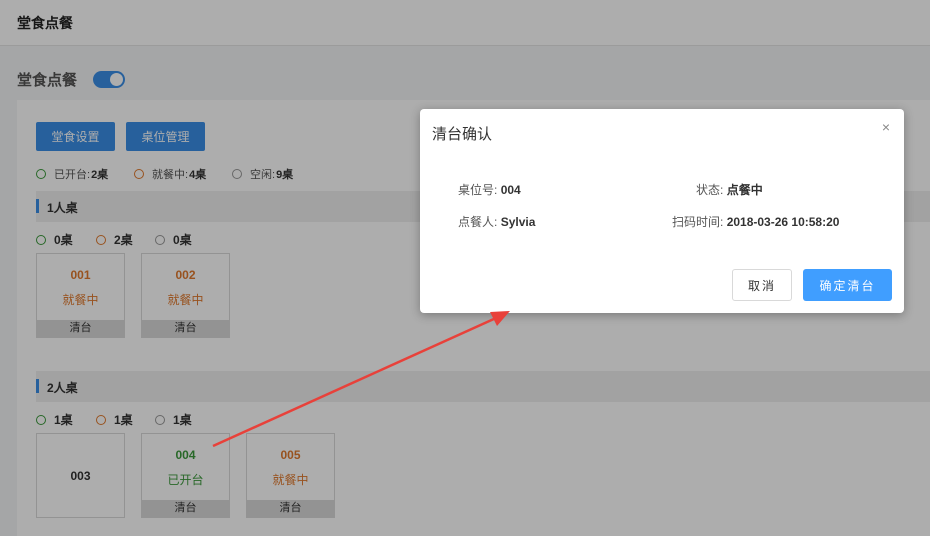  I want to click on table-no-field: 桌位号: 004, so click(489, 189).